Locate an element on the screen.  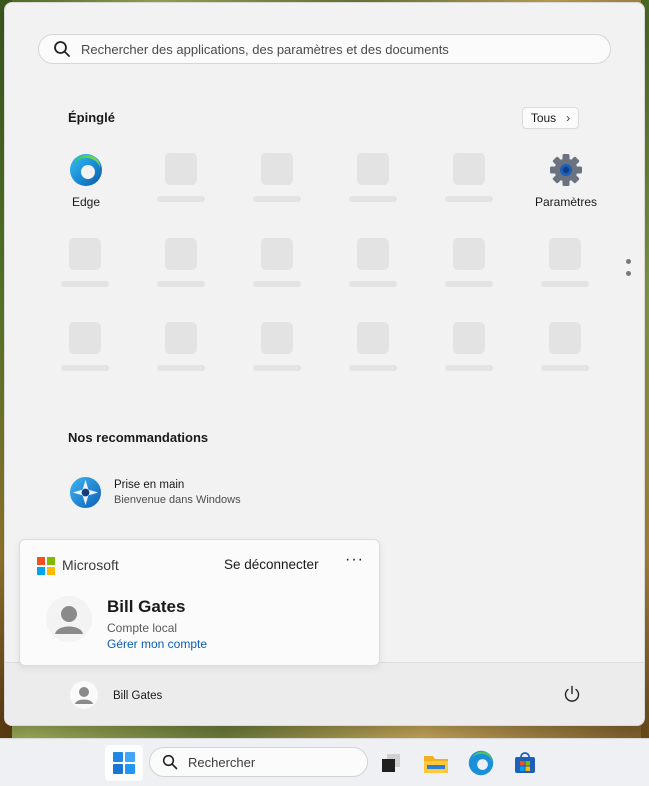
pinned-page-indicator is located at coordinates (628, 271).